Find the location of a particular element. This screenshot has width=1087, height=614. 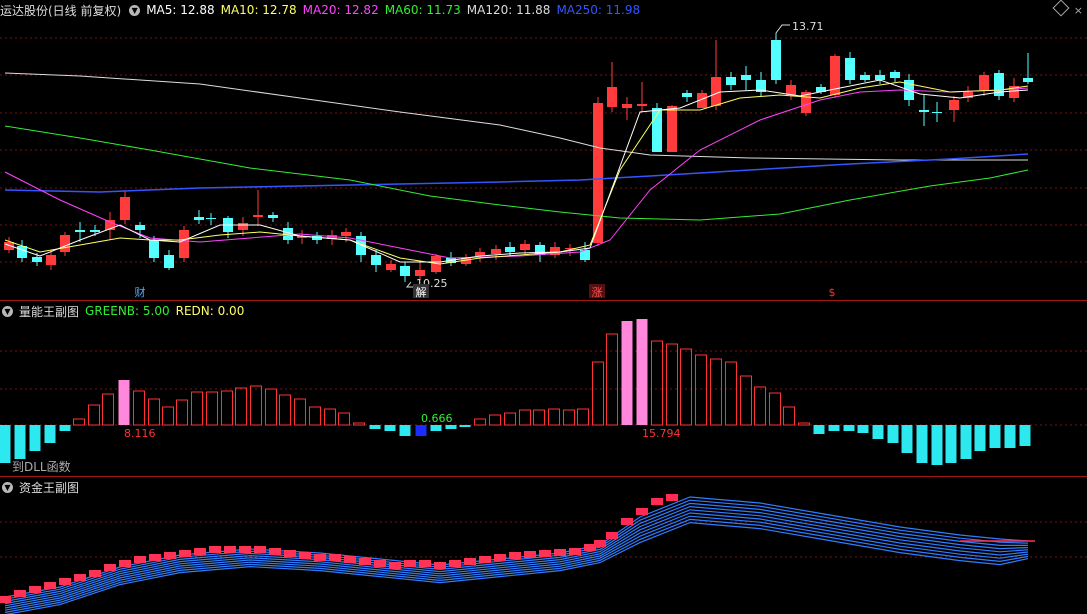

volume-value-label: 15.794 is located at coordinates (661, 433).